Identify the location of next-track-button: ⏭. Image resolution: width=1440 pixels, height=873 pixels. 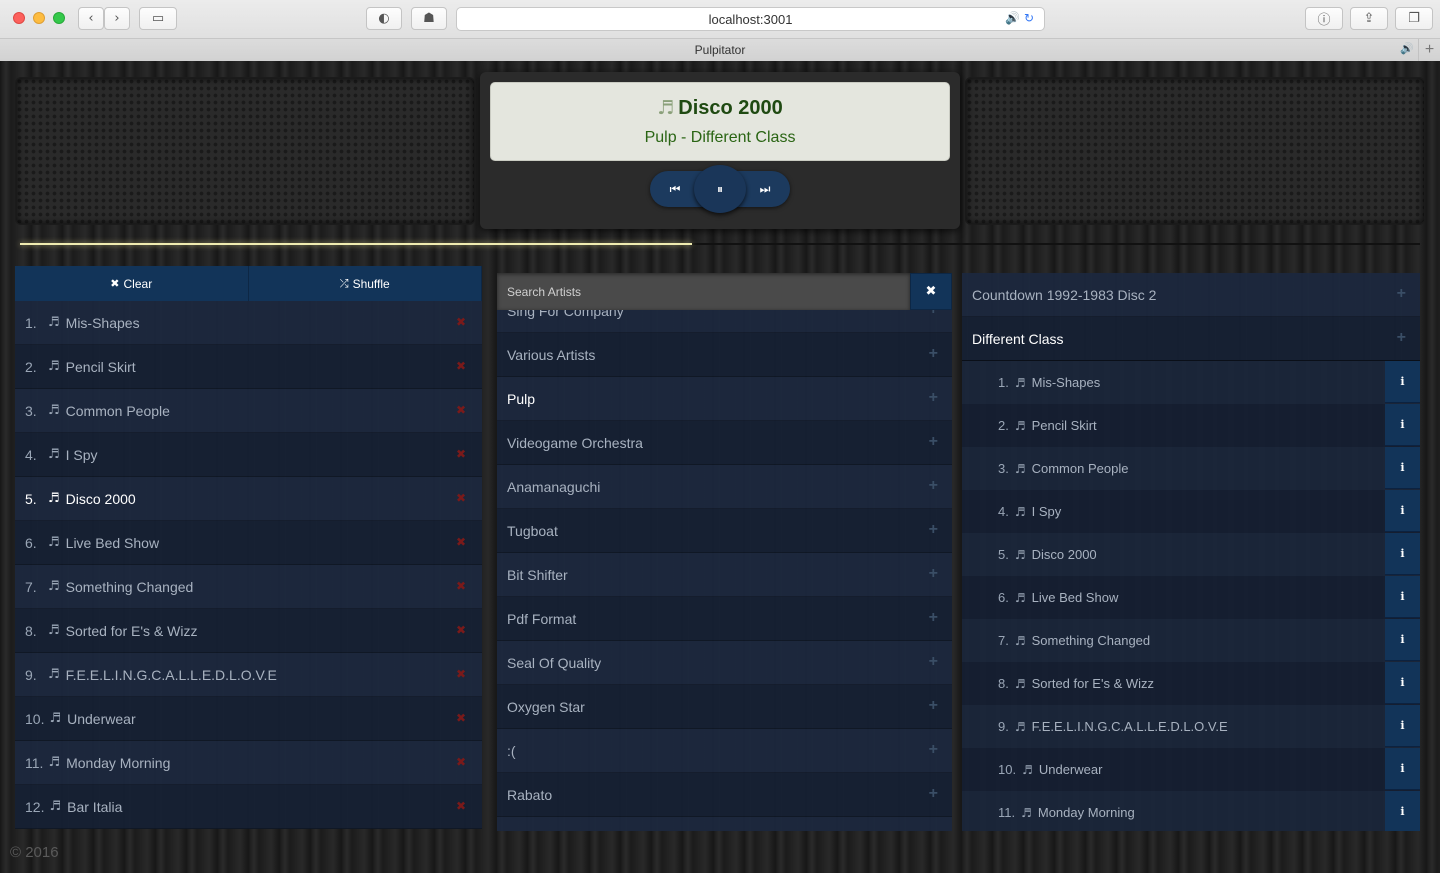
(765, 189).